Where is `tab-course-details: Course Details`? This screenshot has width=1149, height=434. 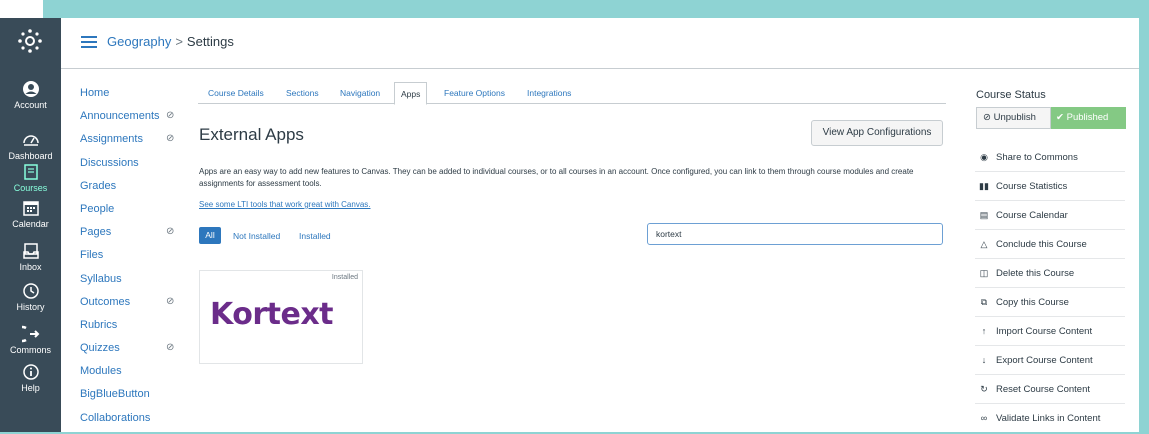 tab-course-details: Course Details is located at coordinates (236, 93).